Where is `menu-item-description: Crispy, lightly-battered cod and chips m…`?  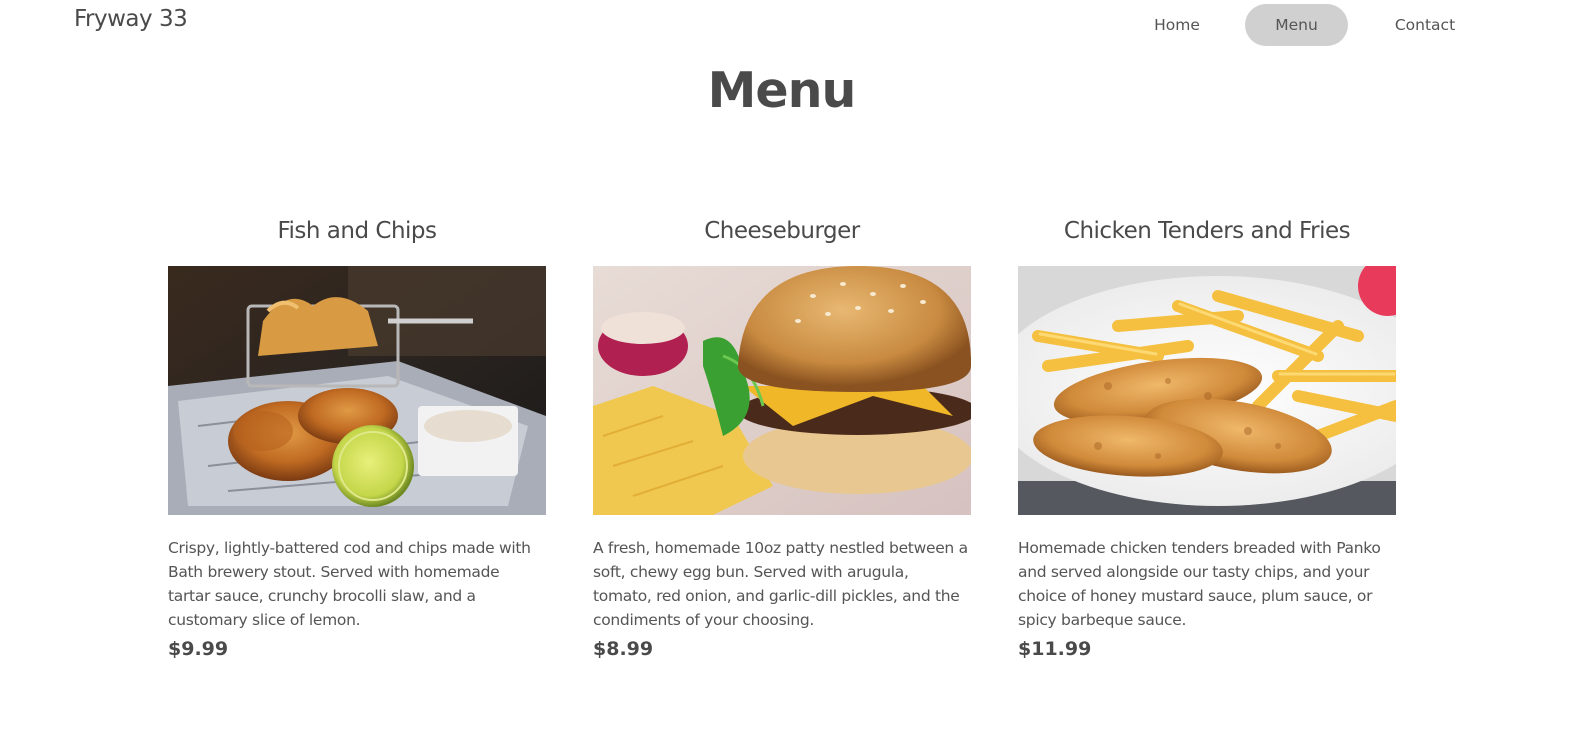
menu-item-description: Crispy, lightly-battered cod and chips m… is located at coordinates (349, 584).